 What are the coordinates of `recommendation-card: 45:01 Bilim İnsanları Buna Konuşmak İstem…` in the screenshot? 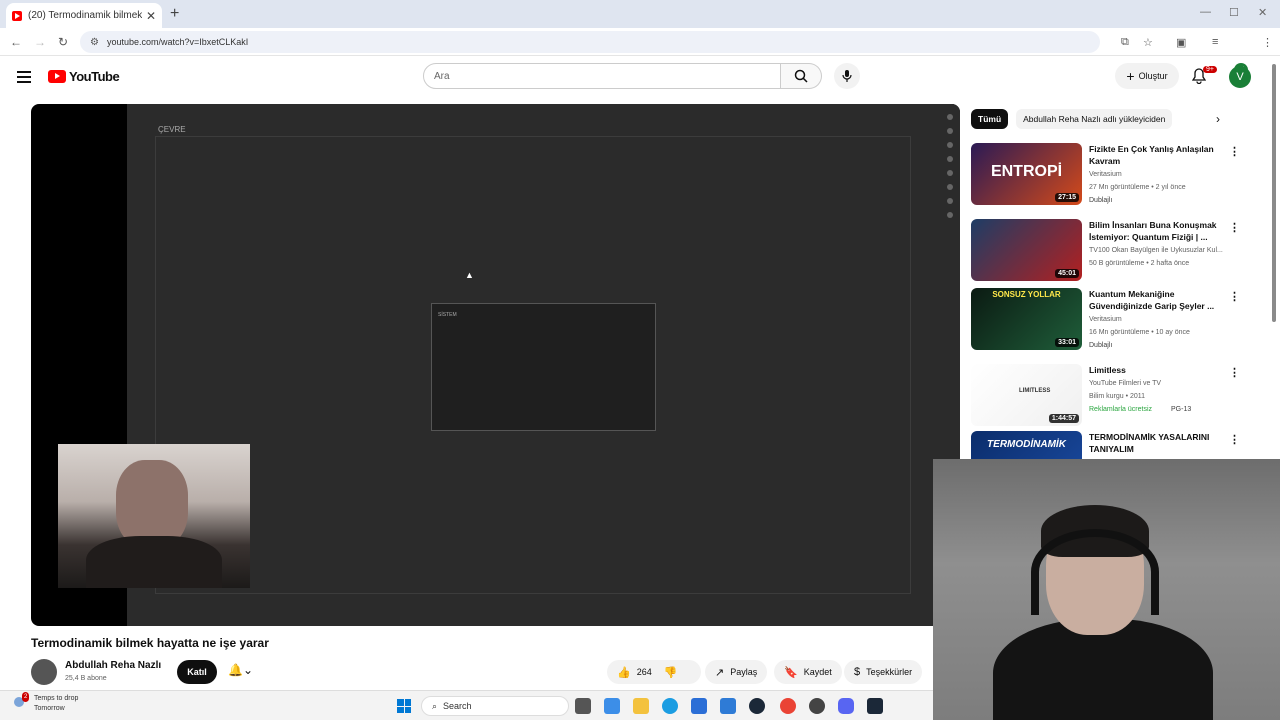 It's located at (1106, 252).